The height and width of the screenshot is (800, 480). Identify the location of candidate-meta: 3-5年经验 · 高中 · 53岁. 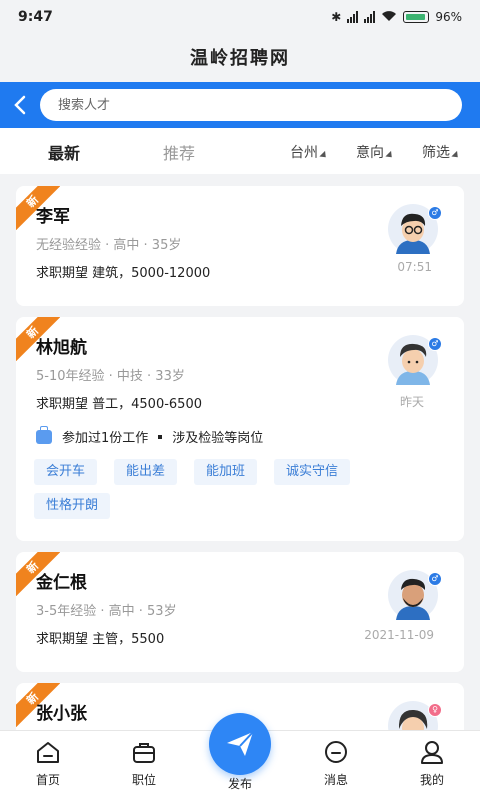
(106, 611).